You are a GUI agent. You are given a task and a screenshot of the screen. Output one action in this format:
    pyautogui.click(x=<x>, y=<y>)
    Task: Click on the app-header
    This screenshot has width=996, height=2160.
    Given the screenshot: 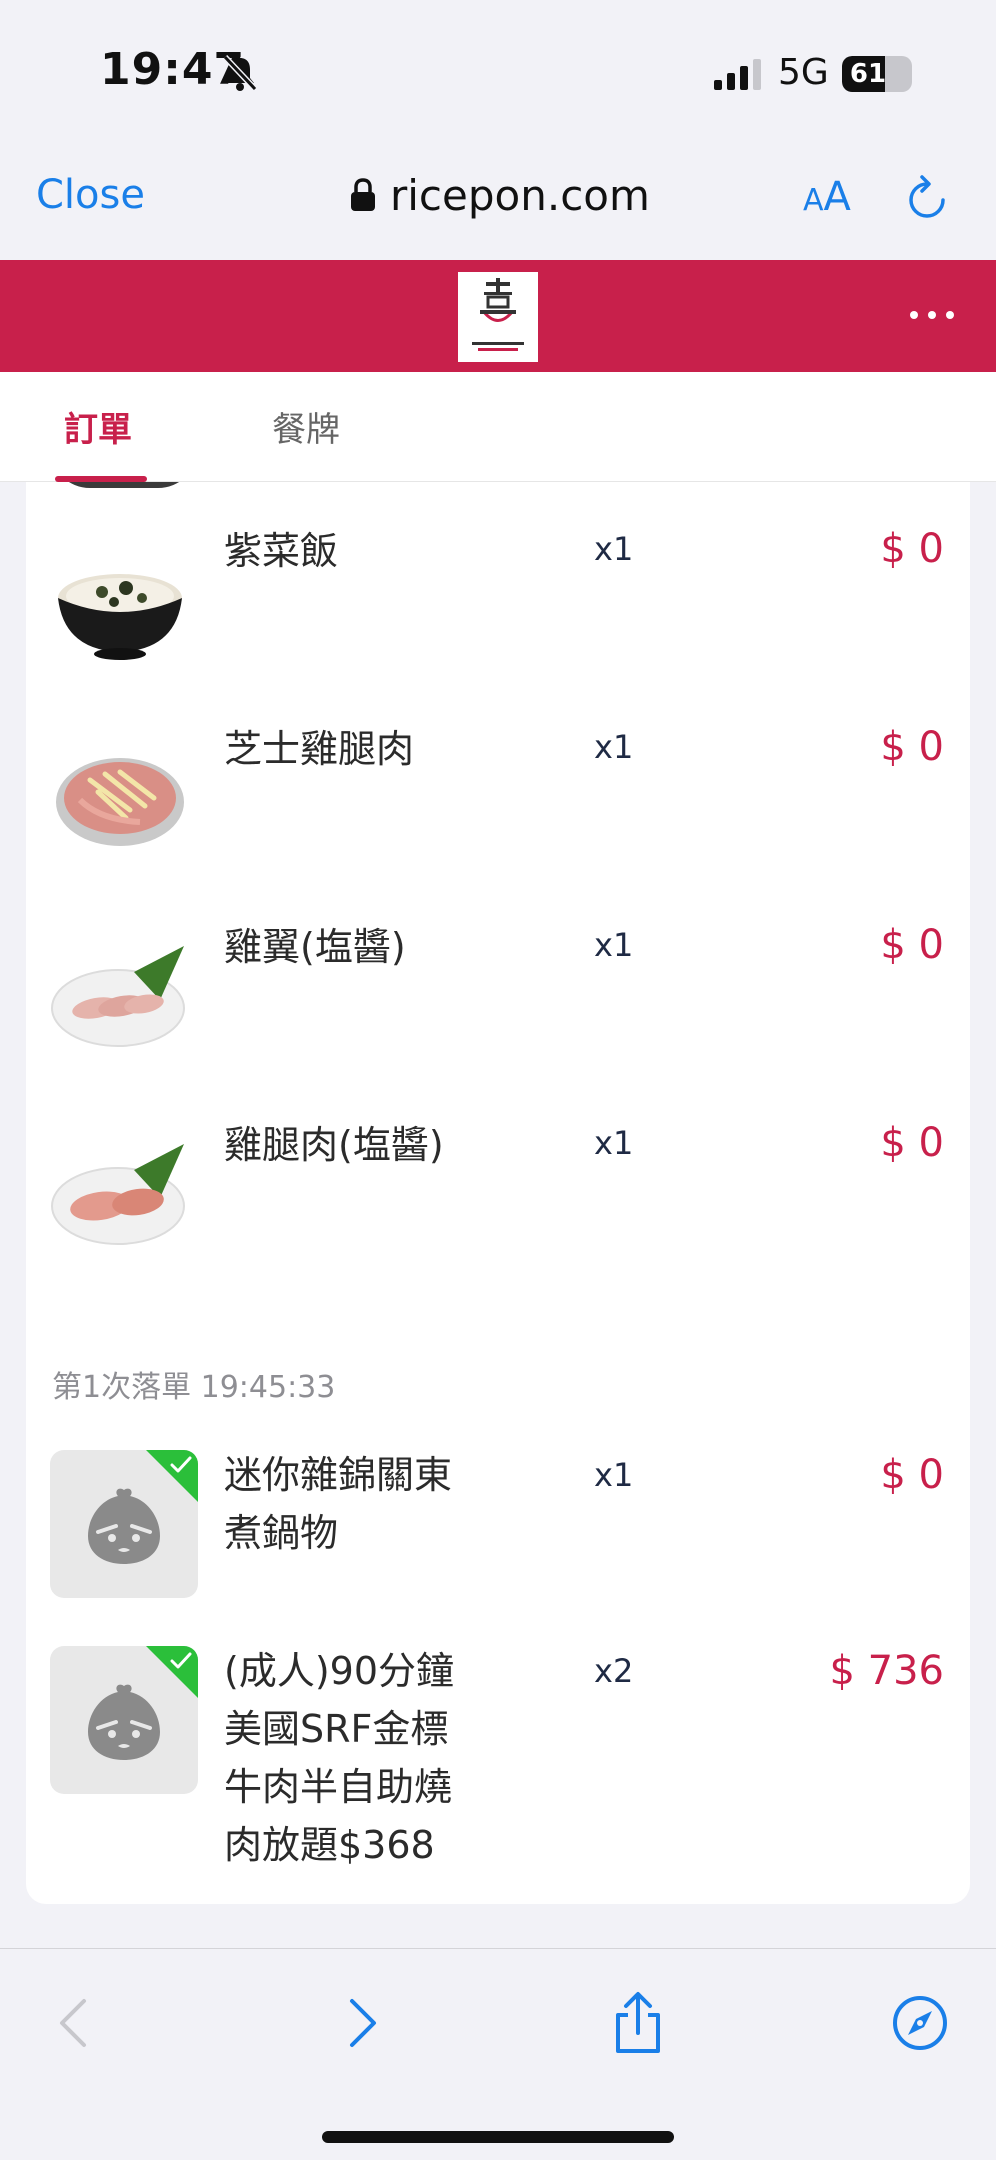 What is the action you would take?
    pyautogui.click(x=498, y=316)
    